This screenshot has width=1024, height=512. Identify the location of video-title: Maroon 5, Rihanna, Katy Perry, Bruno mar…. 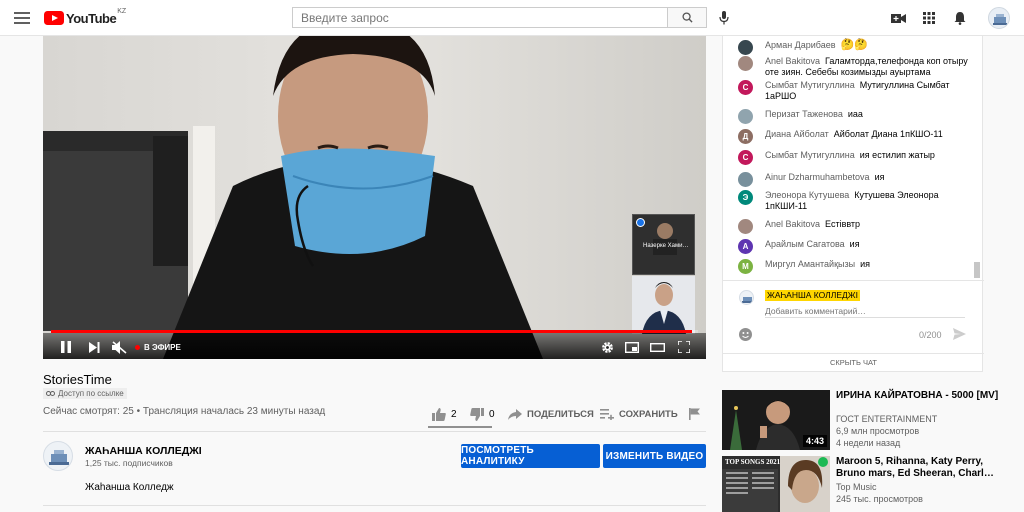
(922, 468).